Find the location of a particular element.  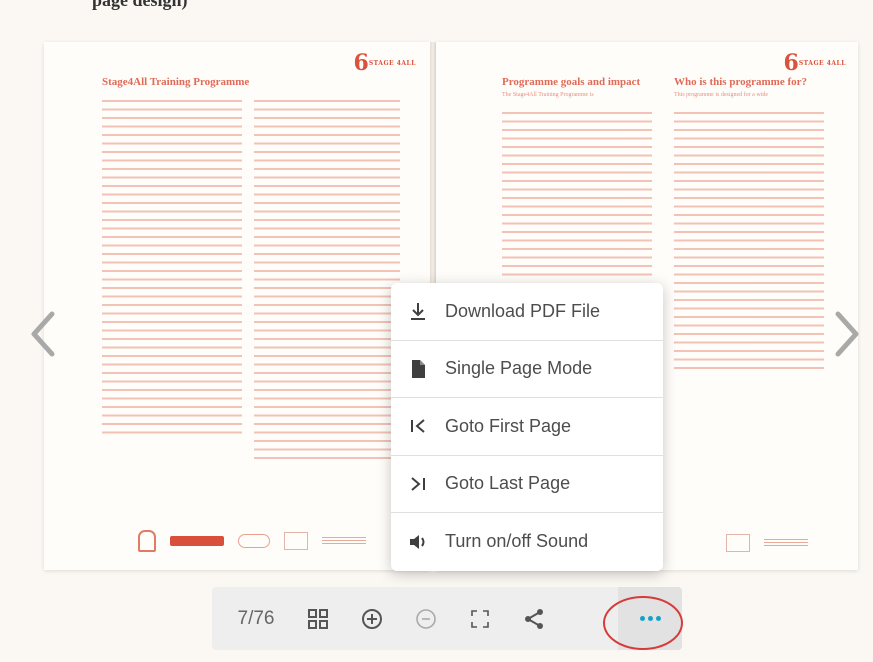

fullscreen-icon is located at coordinates (480, 618).